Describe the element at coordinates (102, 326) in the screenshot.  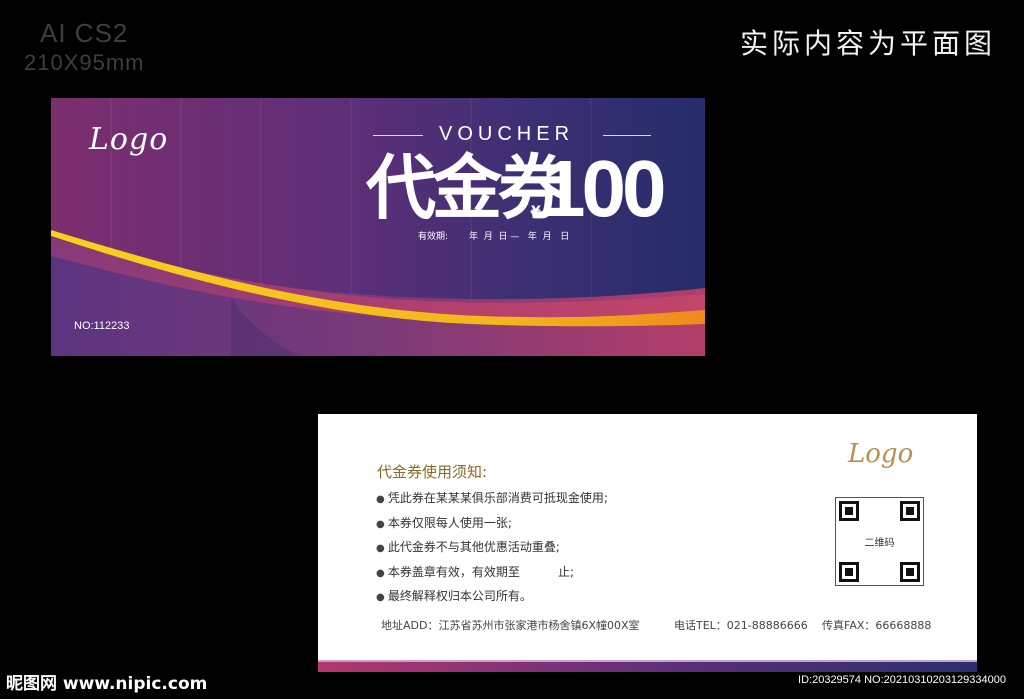
I see `serial-number: NO:112233` at that location.